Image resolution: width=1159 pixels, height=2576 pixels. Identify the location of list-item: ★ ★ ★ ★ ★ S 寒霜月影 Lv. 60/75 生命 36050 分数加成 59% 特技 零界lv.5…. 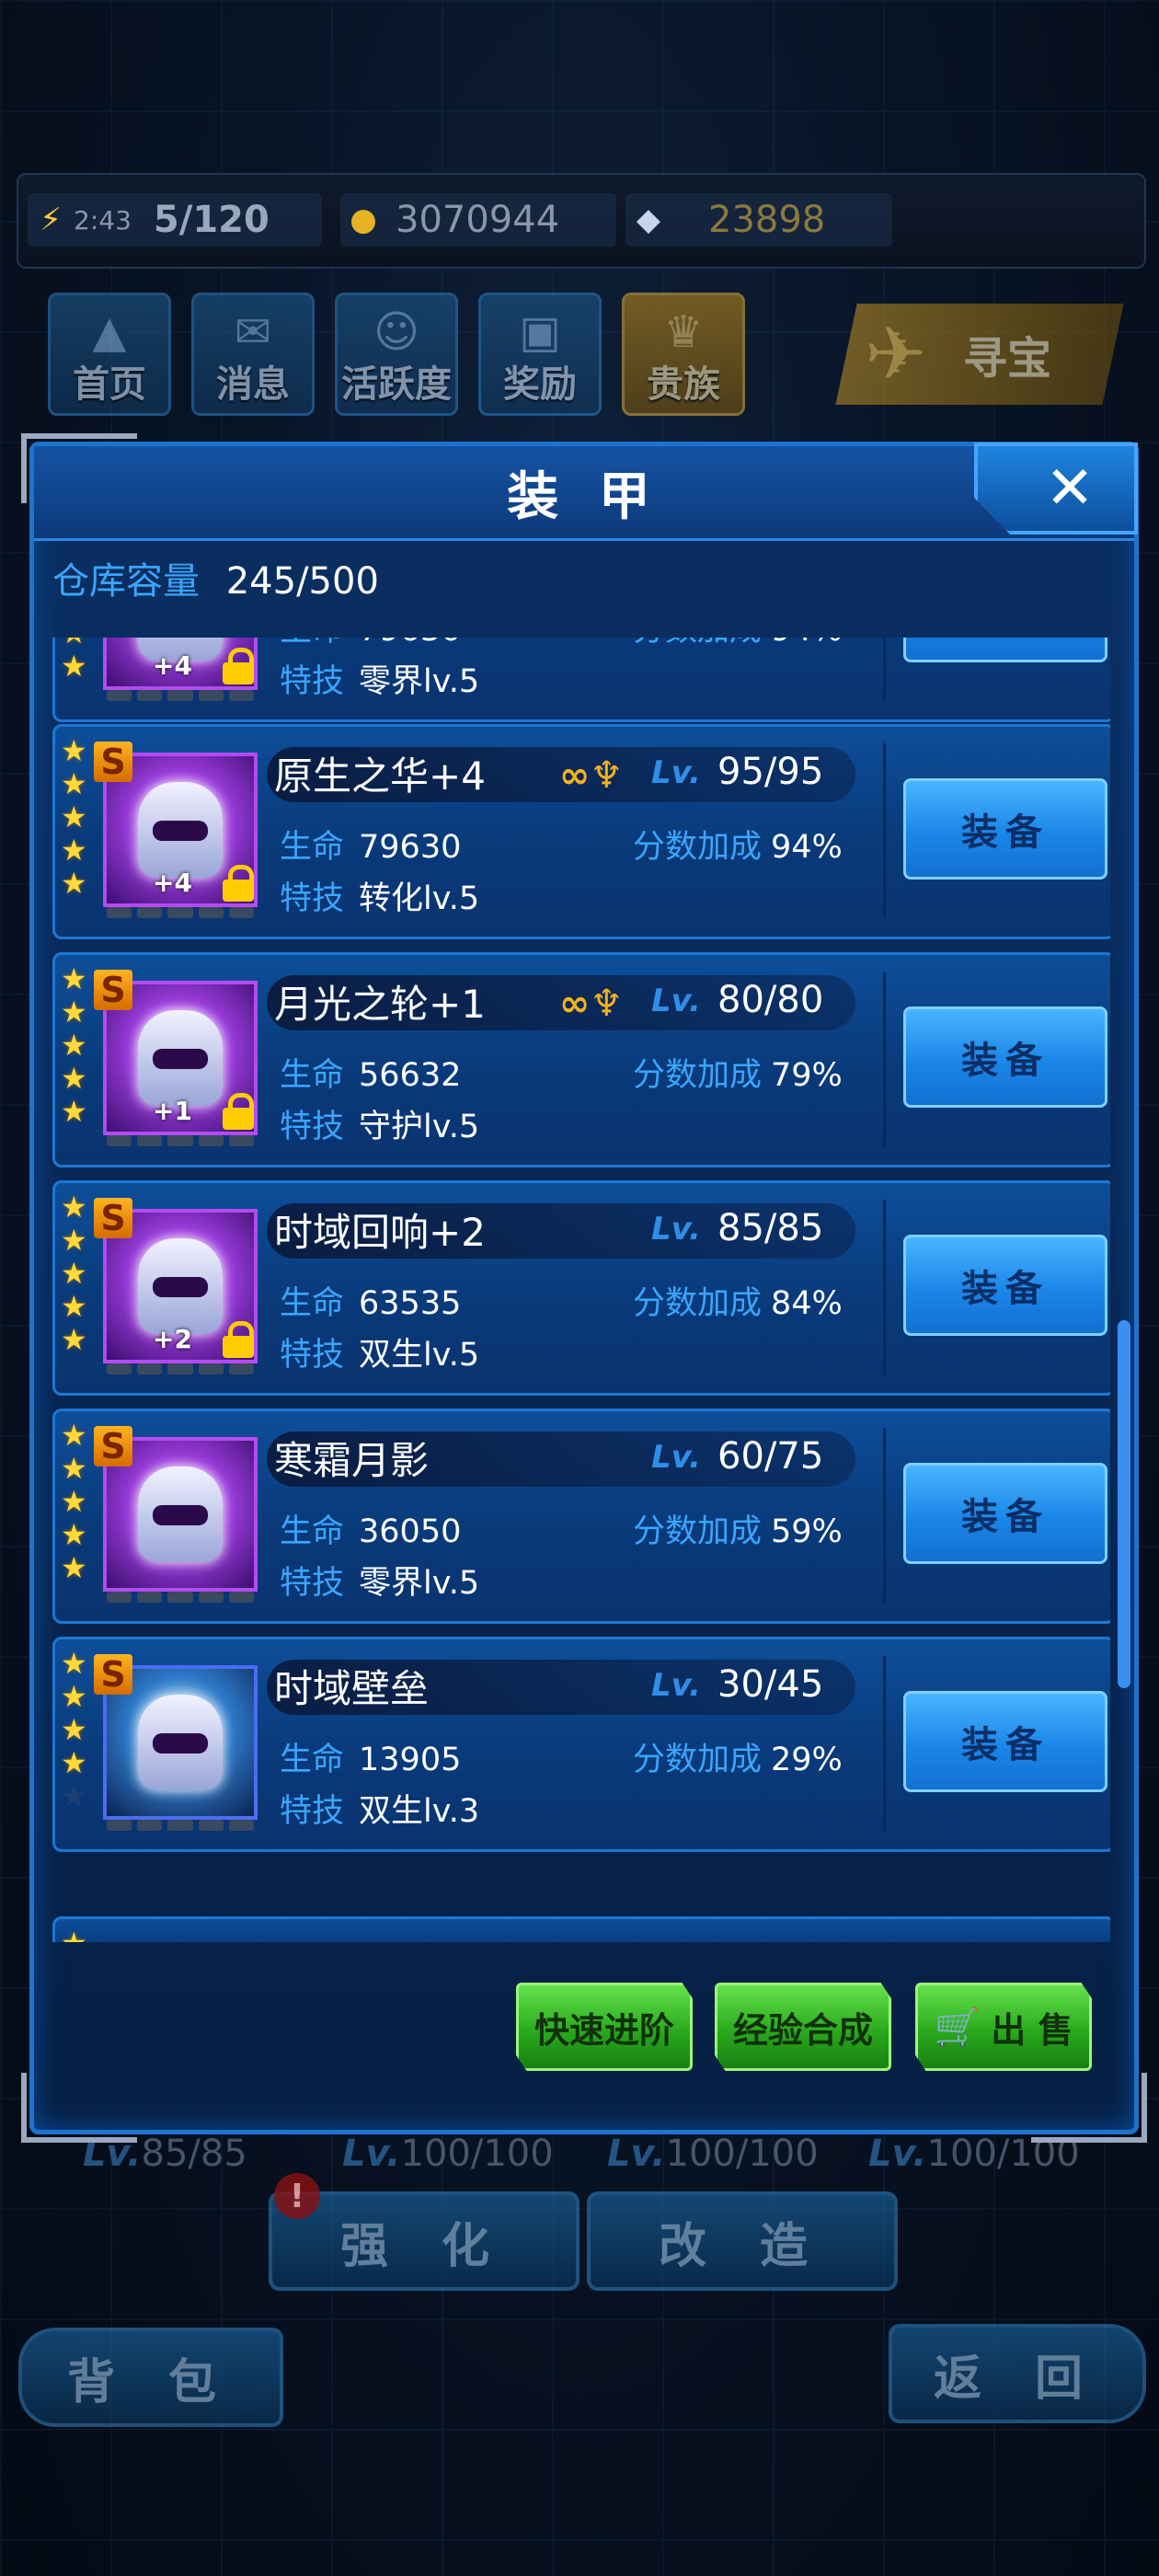
(581, 1516).